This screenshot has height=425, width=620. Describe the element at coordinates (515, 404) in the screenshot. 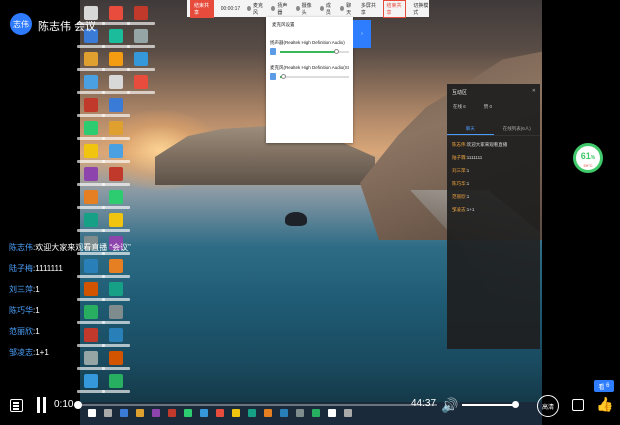

I see `volume-knob` at that location.